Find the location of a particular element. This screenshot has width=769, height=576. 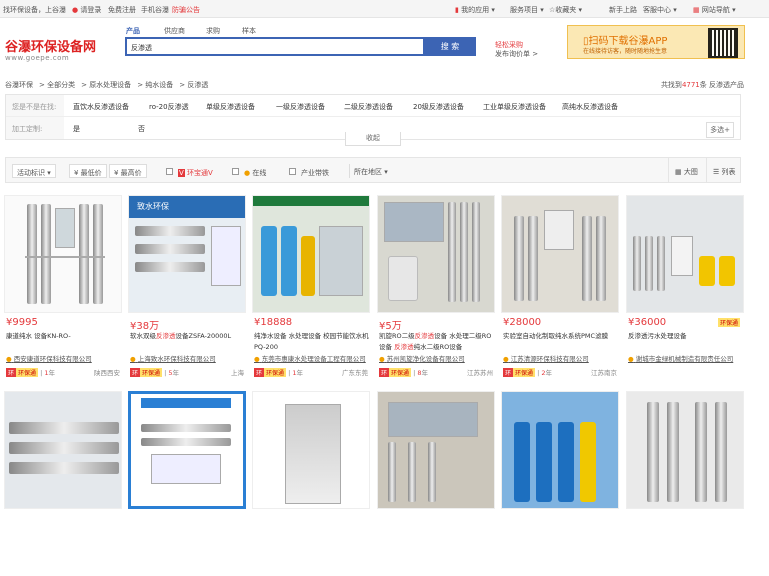

huanbao-label: V 环宝通V is located at coordinates (195, 173).